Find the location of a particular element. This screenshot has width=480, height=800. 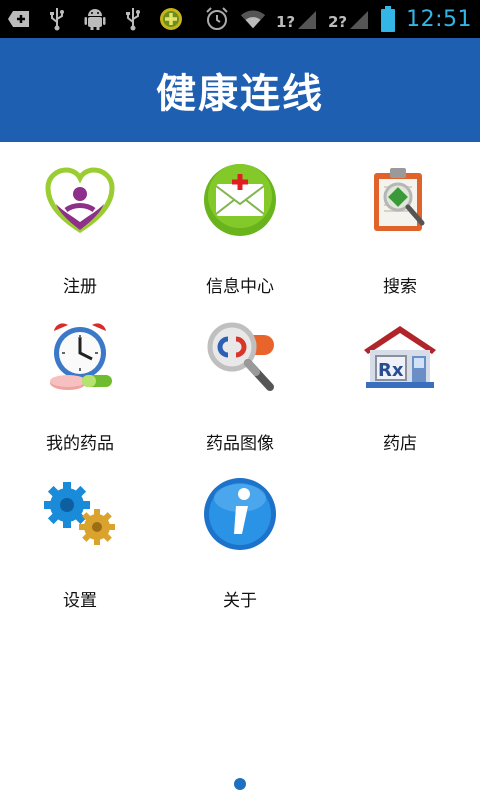

clipboard-search-icon is located at coordinates (400, 200).